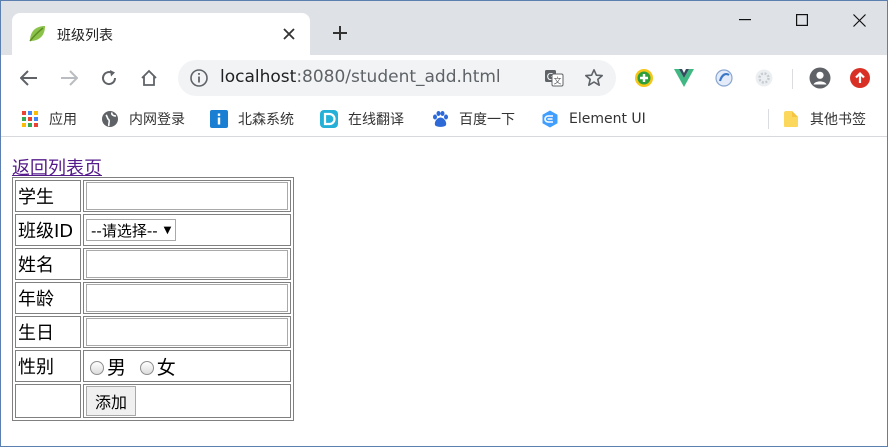 The width and height of the screenshot is (888, 447). I want to click on minimize-icon, so click(745, 20).